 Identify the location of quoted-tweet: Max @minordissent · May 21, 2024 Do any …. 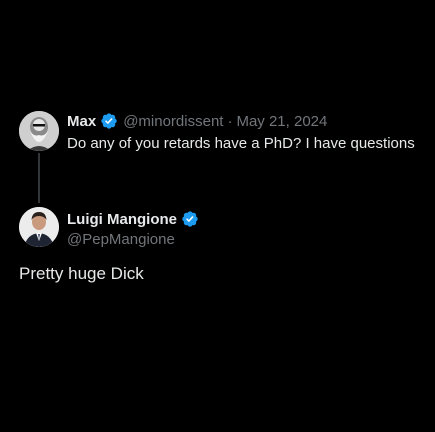
(224, 138).